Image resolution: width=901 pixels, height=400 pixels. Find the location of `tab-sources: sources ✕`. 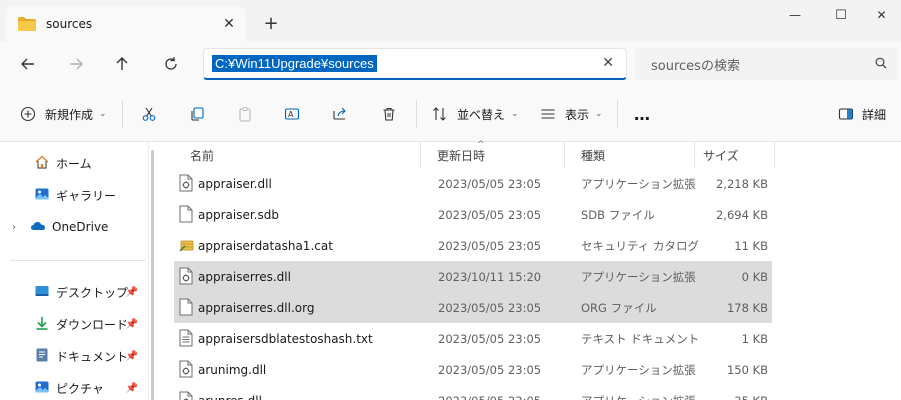

tab-sources: sources ✕ is located at coordinates (126, 24).